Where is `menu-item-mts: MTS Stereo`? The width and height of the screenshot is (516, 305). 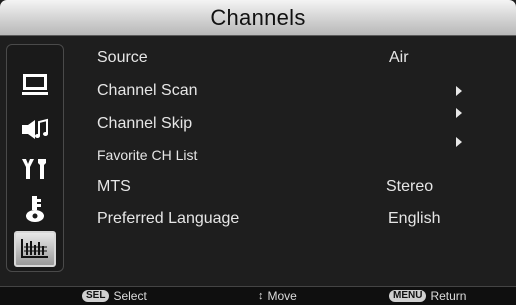 menu-item-mts: MTS Stereo is located at coordinates (287, 187).